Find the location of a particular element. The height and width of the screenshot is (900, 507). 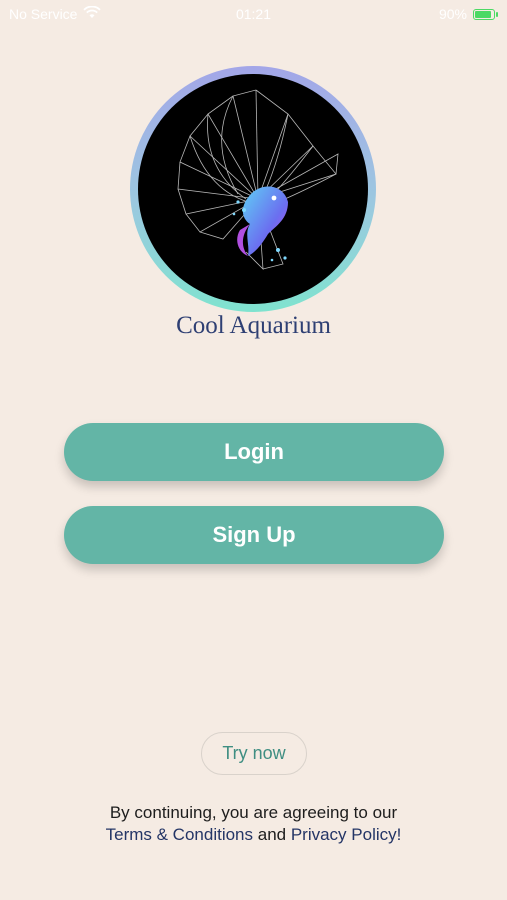

legal-links-line: Terms & Conditions and Privacy Policy! is located at coordinates (253, 835).